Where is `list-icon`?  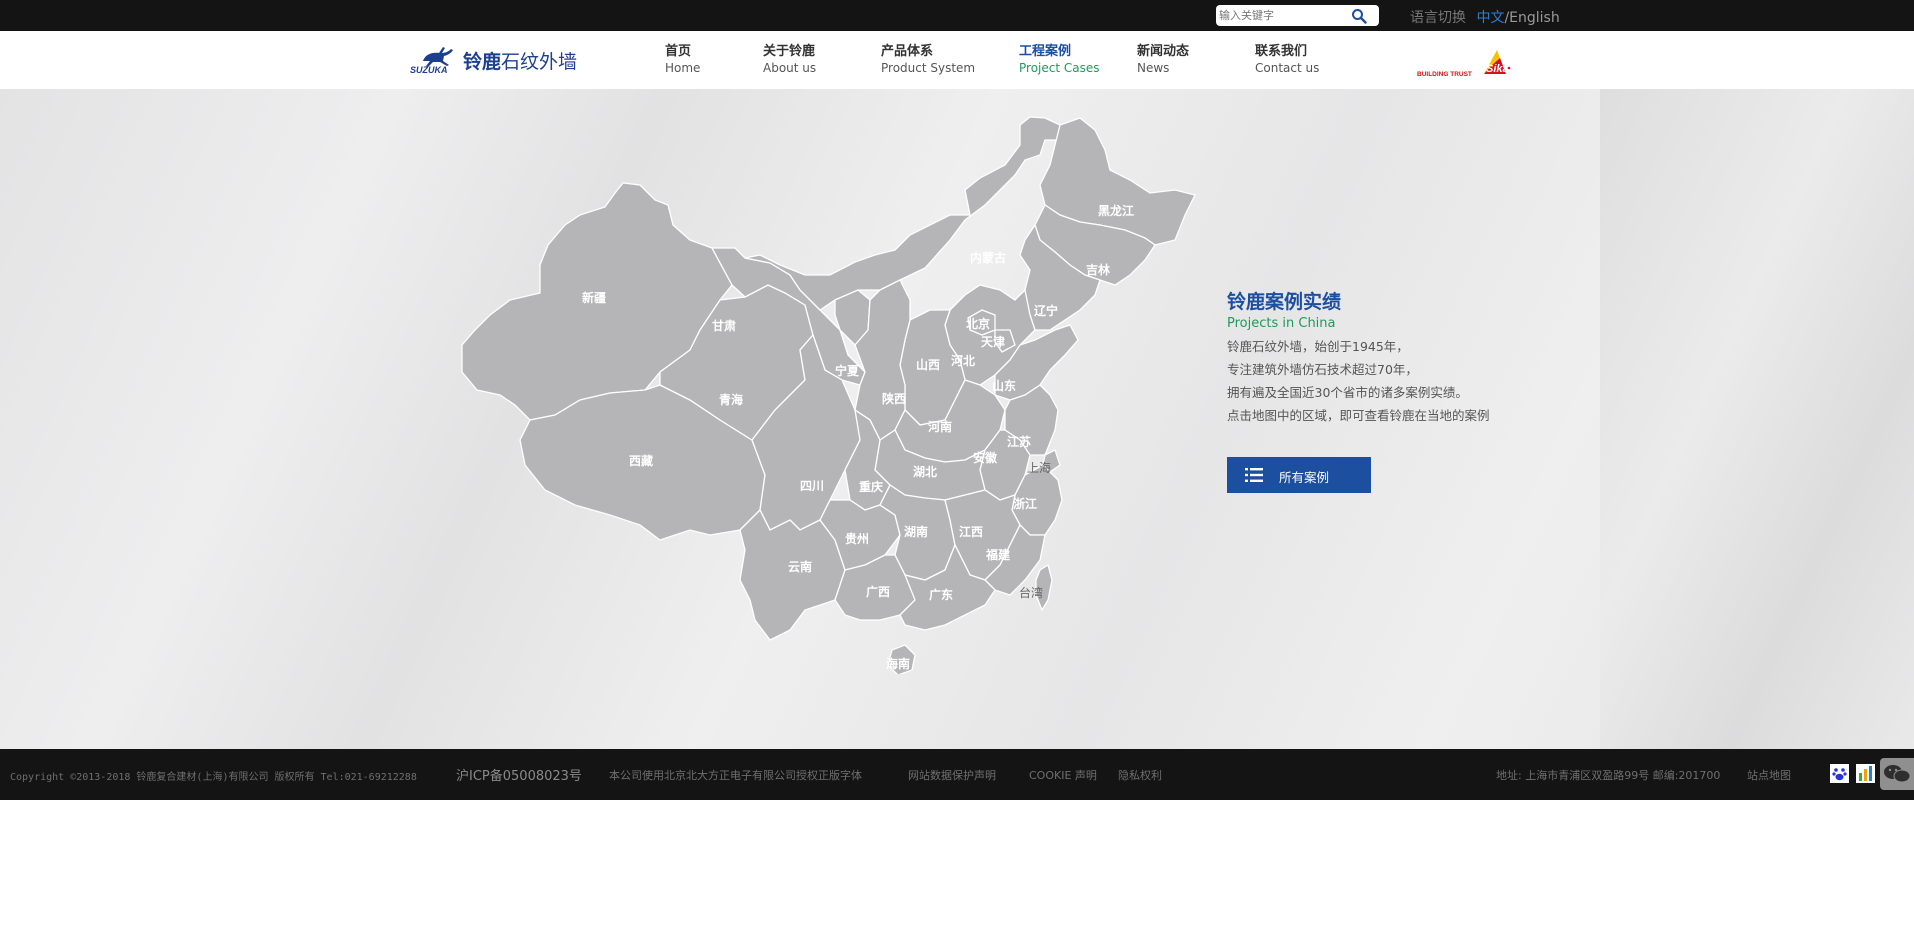 list-icon is located at coordinates (1254, 475).